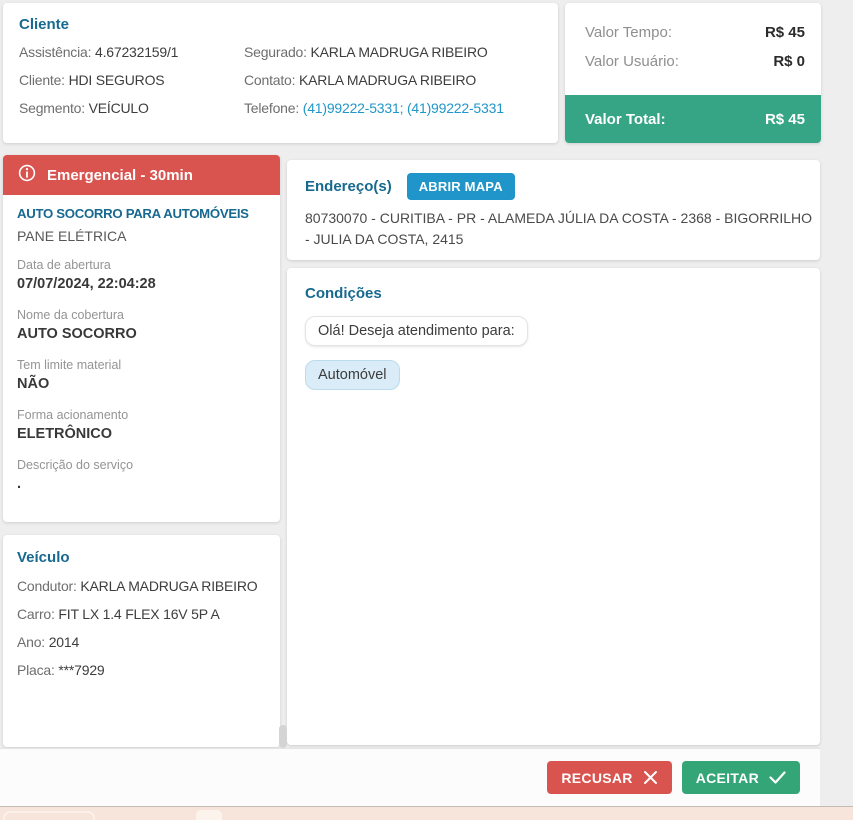 This screenshot has width=853, height=820. I want to click on total-label: Valor Total:, so click(625, 119).